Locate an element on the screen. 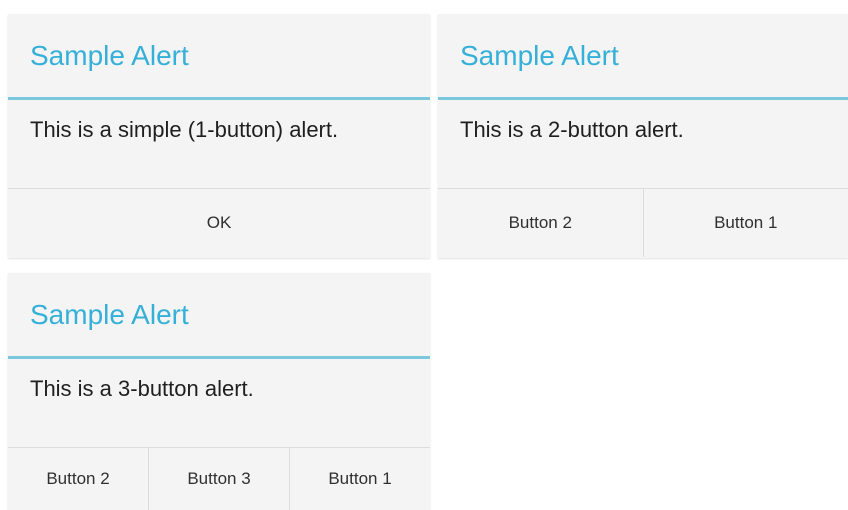  dialog-message-area: This is a simple (1-button) alert. is located at coordinates (219, 144).